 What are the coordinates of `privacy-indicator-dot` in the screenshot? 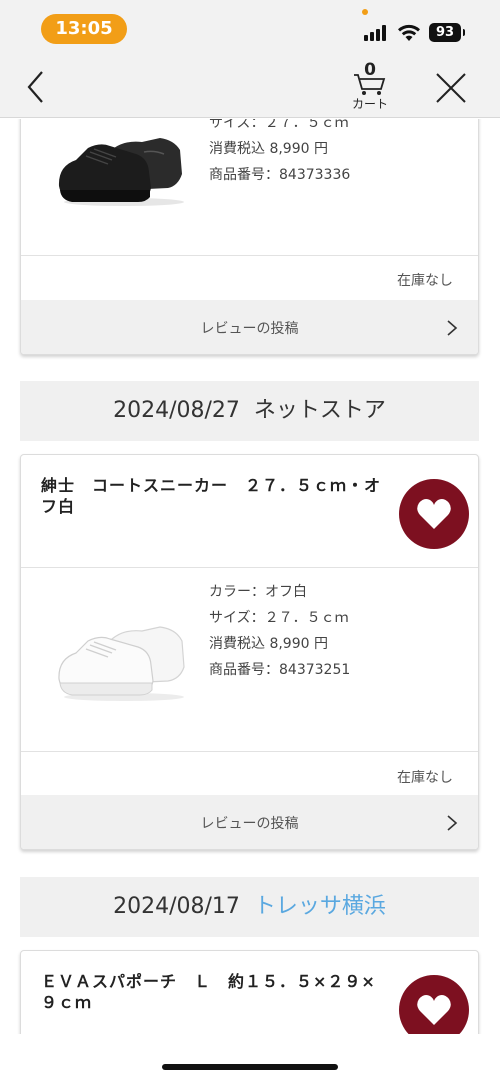 It's located at (365, 12).